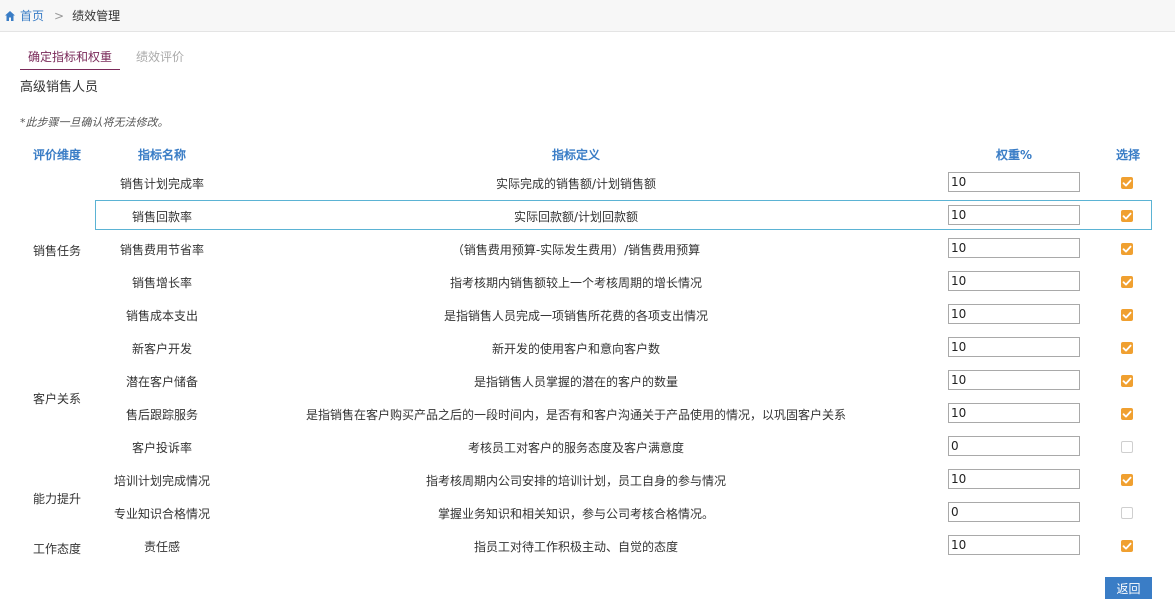 The width and height of the screenshot is (1175, 605). What do you see at coordinates (160, 59) in the screenshot?
I see `tab-performance-evaluation: 绩效评价` at bounding box center [160, 59].